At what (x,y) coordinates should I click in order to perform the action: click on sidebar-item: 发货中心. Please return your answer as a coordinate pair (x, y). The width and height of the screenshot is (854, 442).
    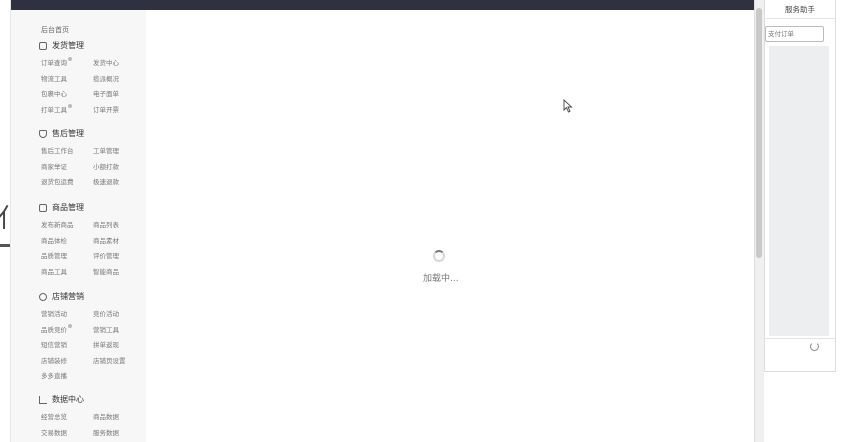
    Looking at the image, I should click on (106, 62).